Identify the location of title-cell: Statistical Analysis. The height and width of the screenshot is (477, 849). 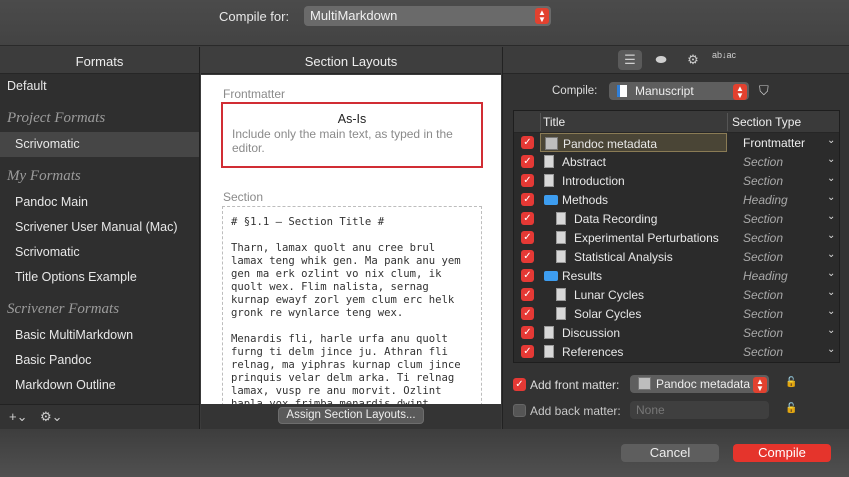
(633, 256).